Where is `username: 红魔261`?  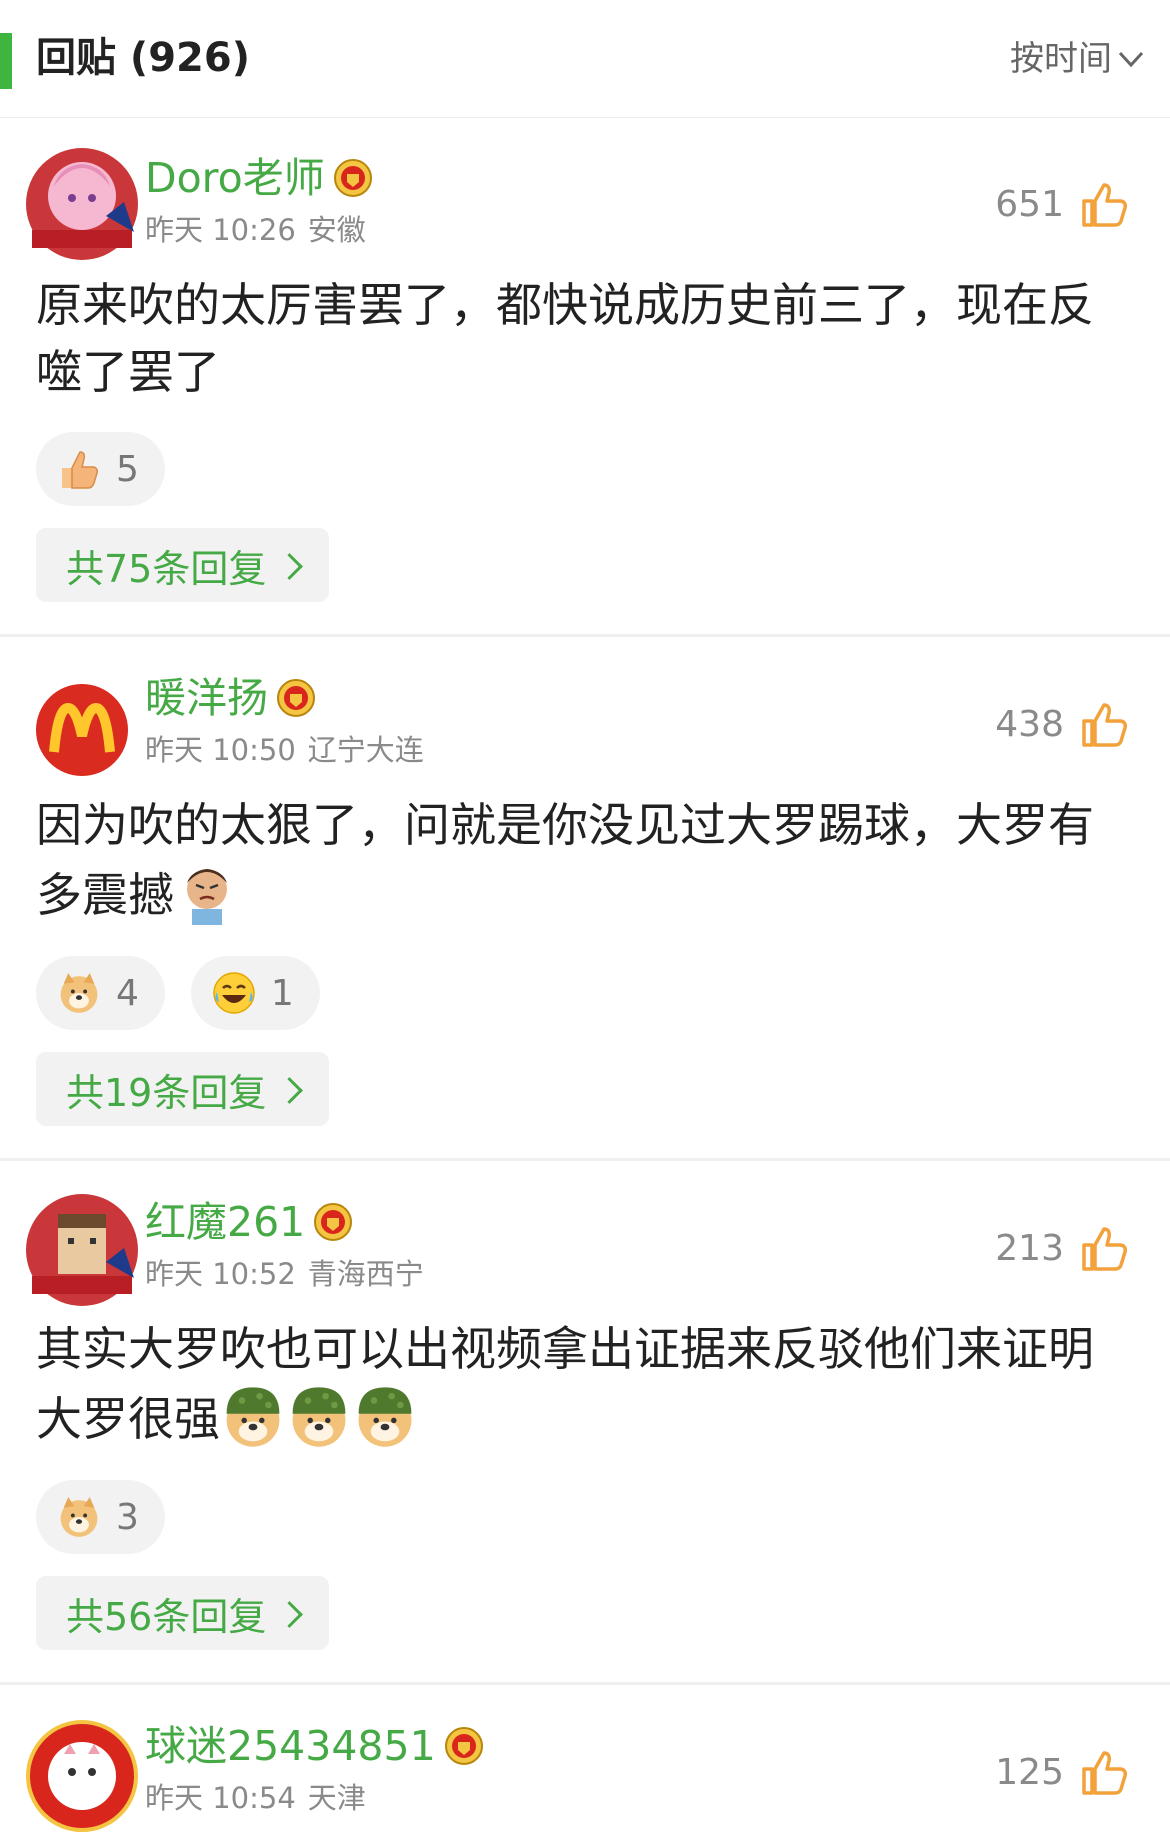 username: 红魔261 is located at coordinates (249, 1222).